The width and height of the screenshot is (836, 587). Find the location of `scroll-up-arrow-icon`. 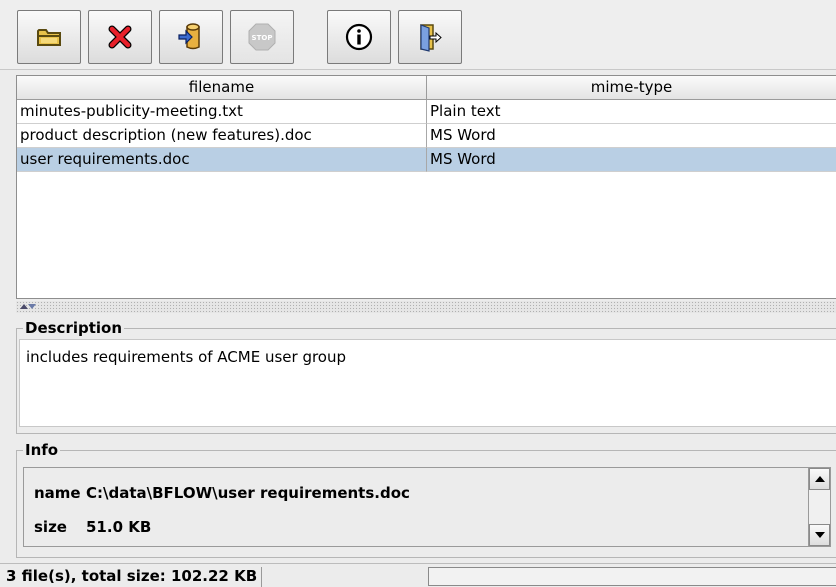

scroll-up-arrow-icon is located at coordinates (819, 479).